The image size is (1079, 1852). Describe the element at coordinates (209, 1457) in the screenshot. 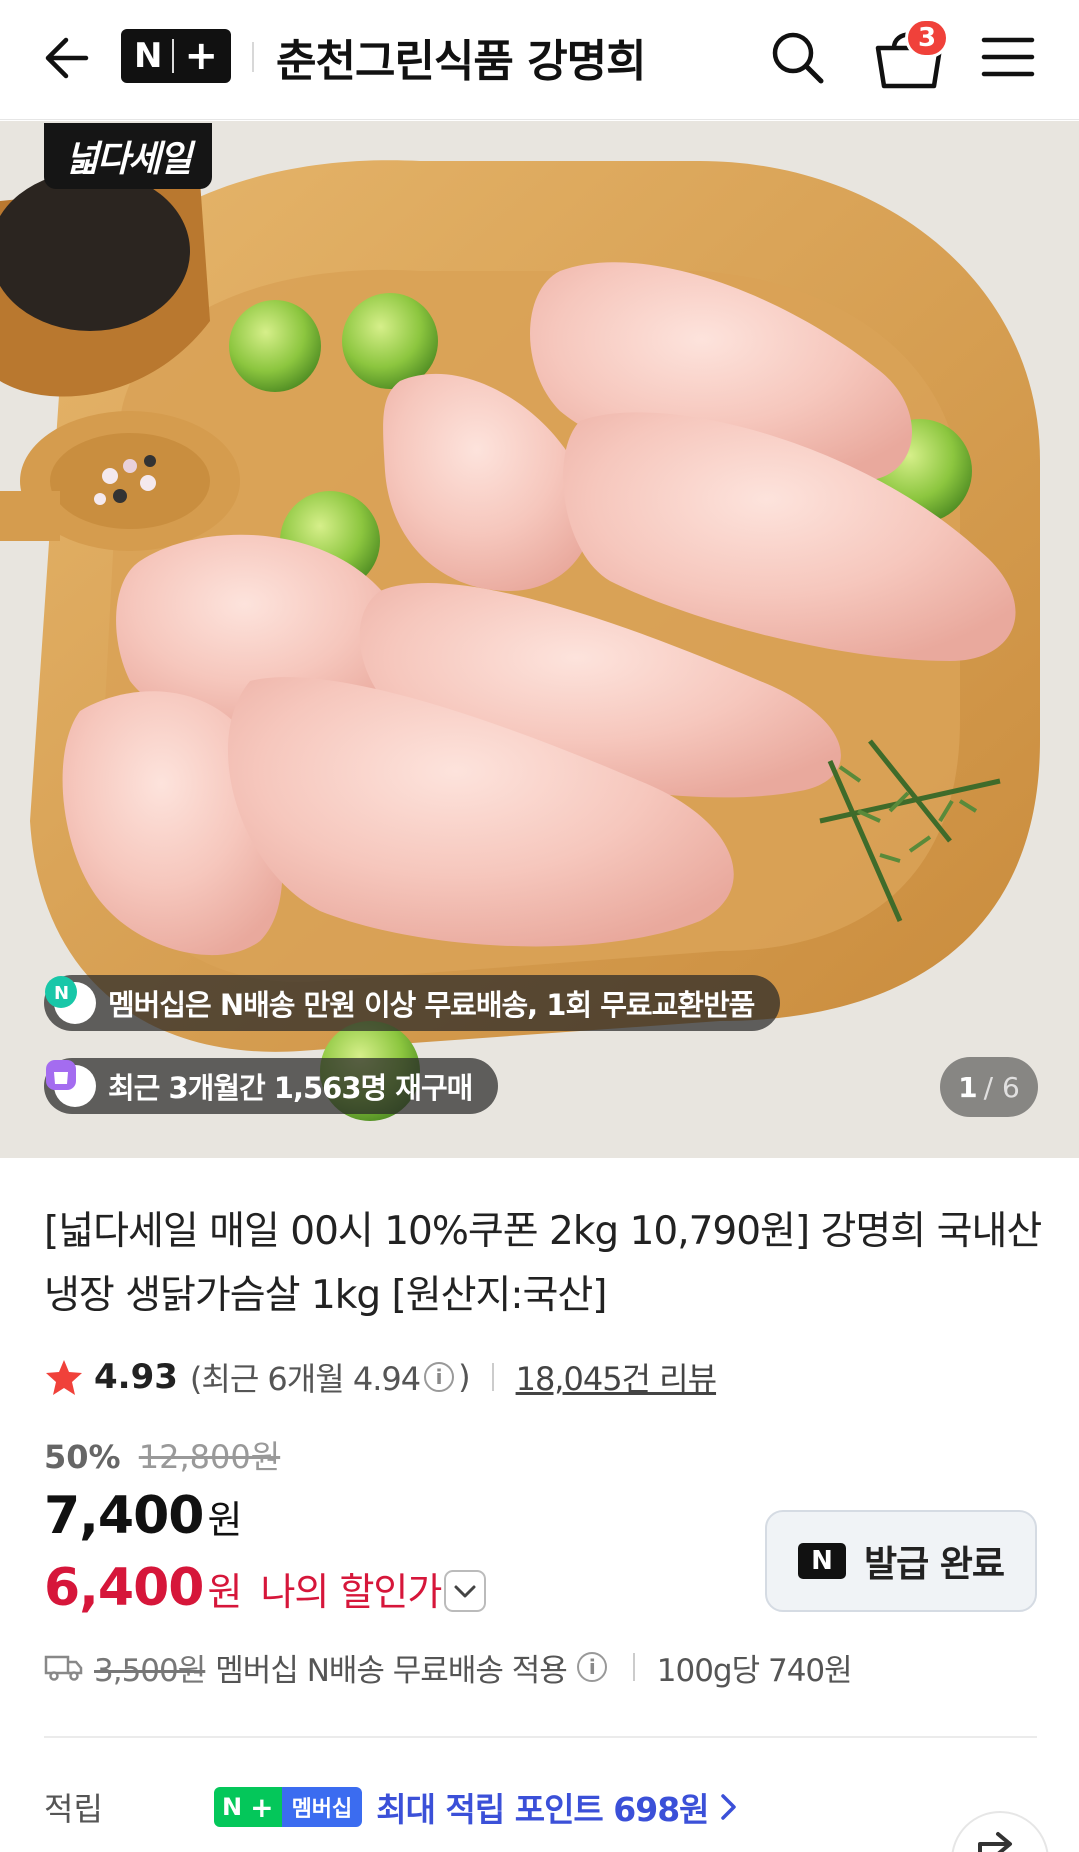

I see `original-price: 12,800원` at that location.